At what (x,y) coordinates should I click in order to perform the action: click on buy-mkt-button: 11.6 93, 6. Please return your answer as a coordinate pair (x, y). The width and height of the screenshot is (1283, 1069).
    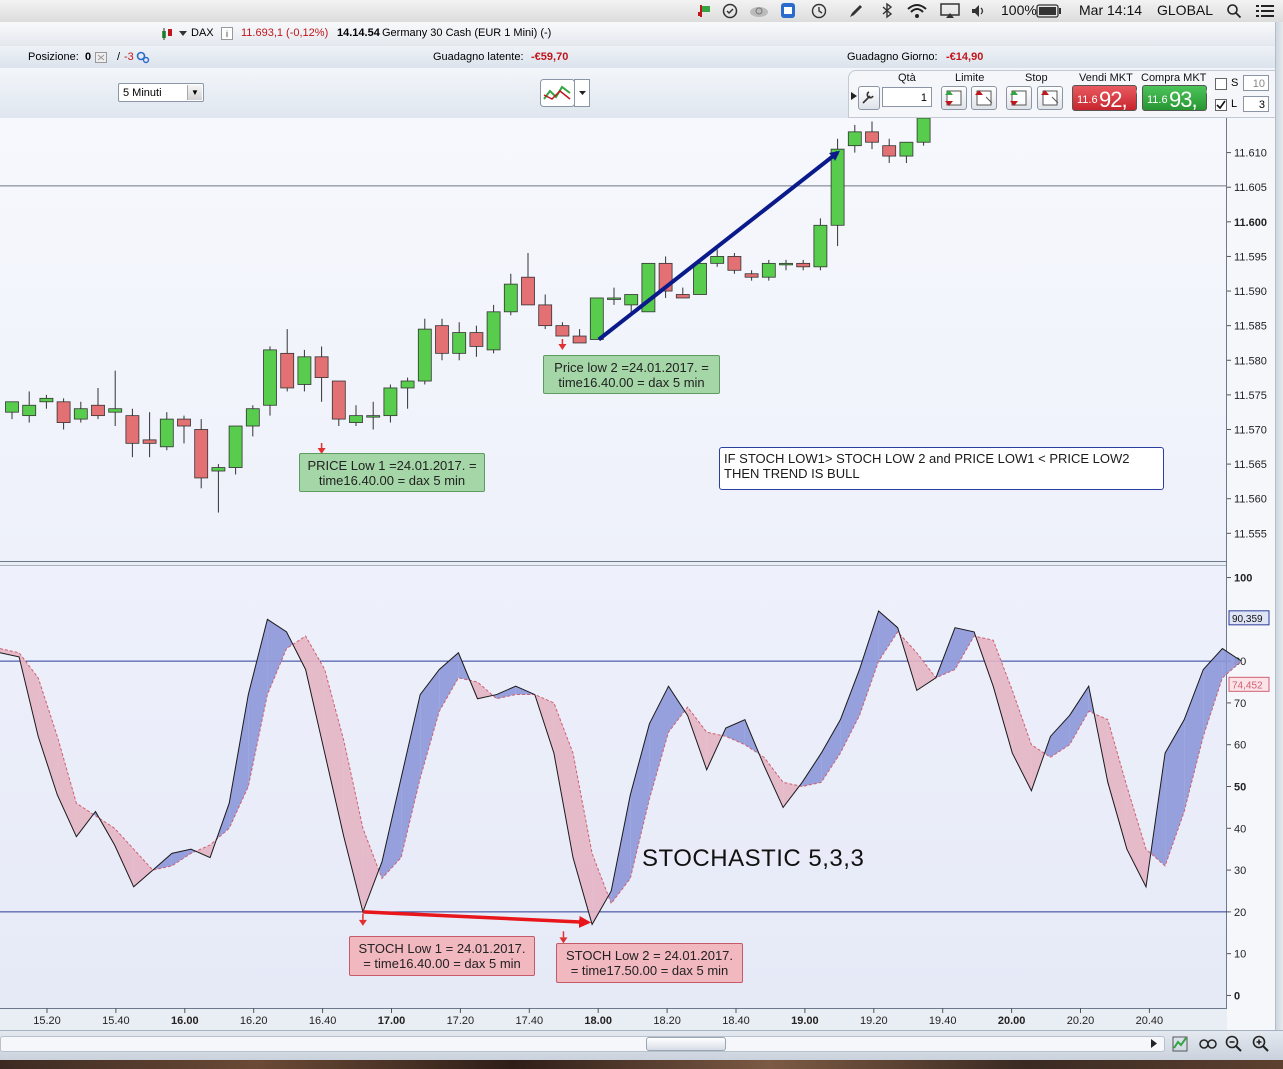
    Looking at the image, I should click on (1177, 98).